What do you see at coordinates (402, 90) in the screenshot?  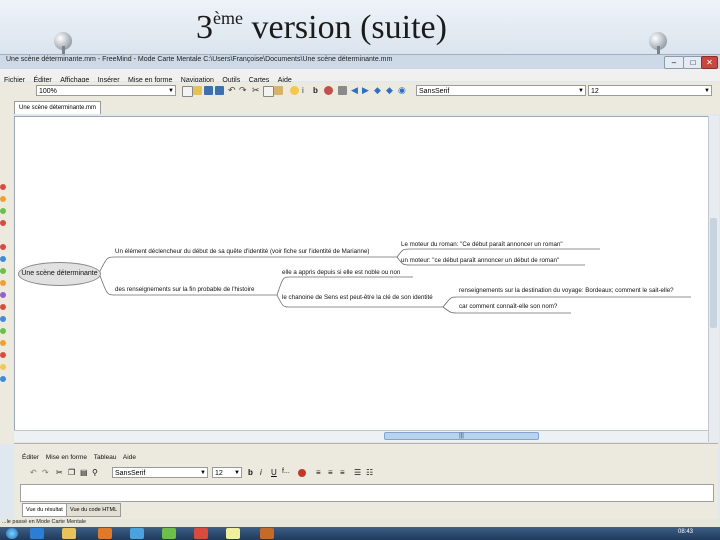 I see `navigate-icon: ◉` at bounding box center [402, 90].